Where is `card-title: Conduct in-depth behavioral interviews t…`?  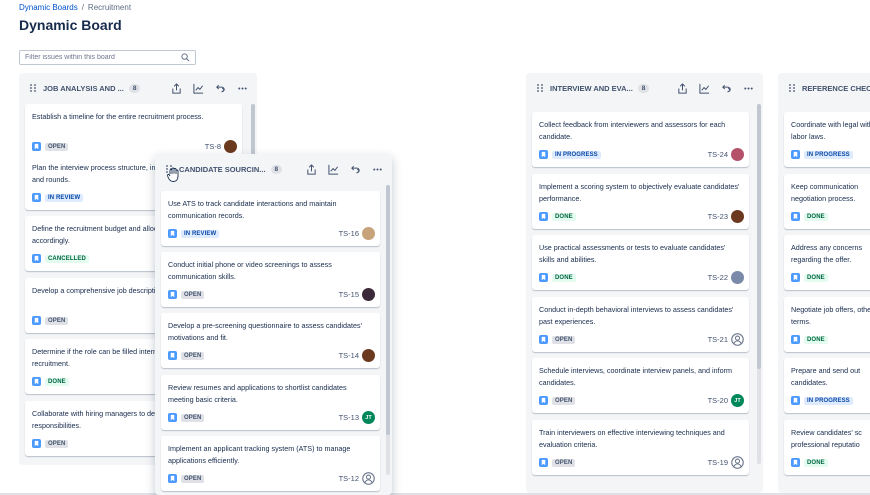 card-title: Conduct in-depth behavioral interviews t… is located at coordinates (636, 315).